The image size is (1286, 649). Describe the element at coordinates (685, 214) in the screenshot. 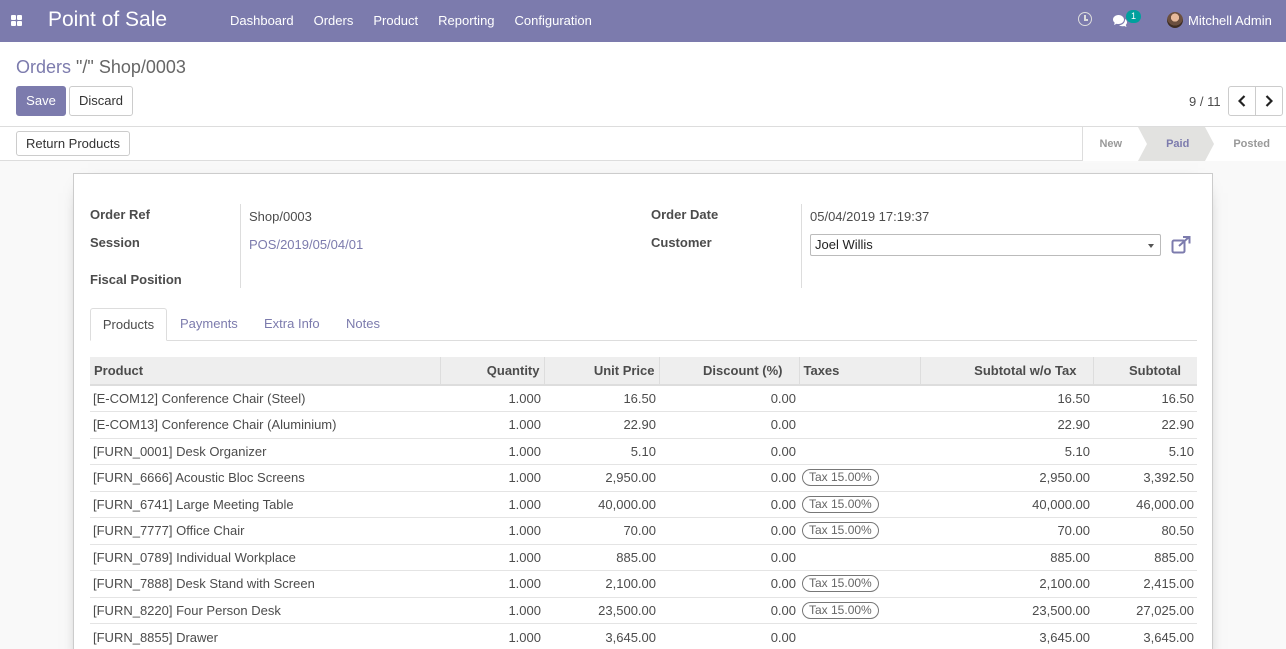

I see `order-date-label: Order Date` at that location.